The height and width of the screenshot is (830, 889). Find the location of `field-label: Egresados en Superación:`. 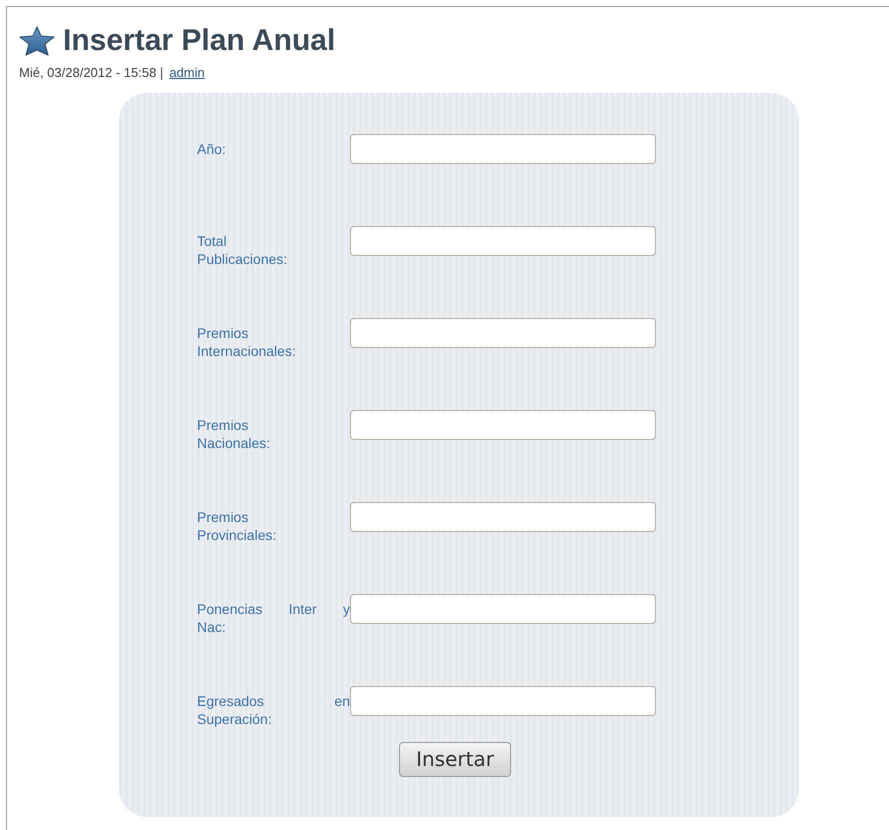

field-label: Egresados en Superación: is located at coordinates (273, 710).